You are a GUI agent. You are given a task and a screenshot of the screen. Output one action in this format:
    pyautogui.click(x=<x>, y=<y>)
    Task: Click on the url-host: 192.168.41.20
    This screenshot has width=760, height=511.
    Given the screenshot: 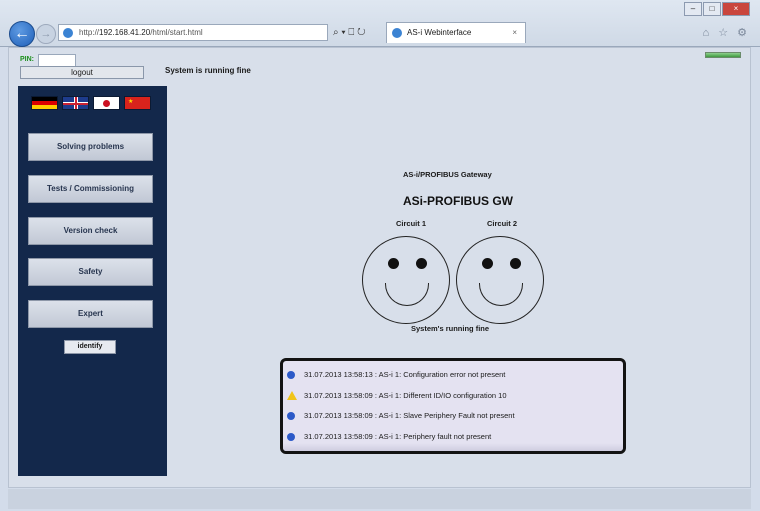 What is the action you would take?
    pyautogui.click(x=125, y=32)
    